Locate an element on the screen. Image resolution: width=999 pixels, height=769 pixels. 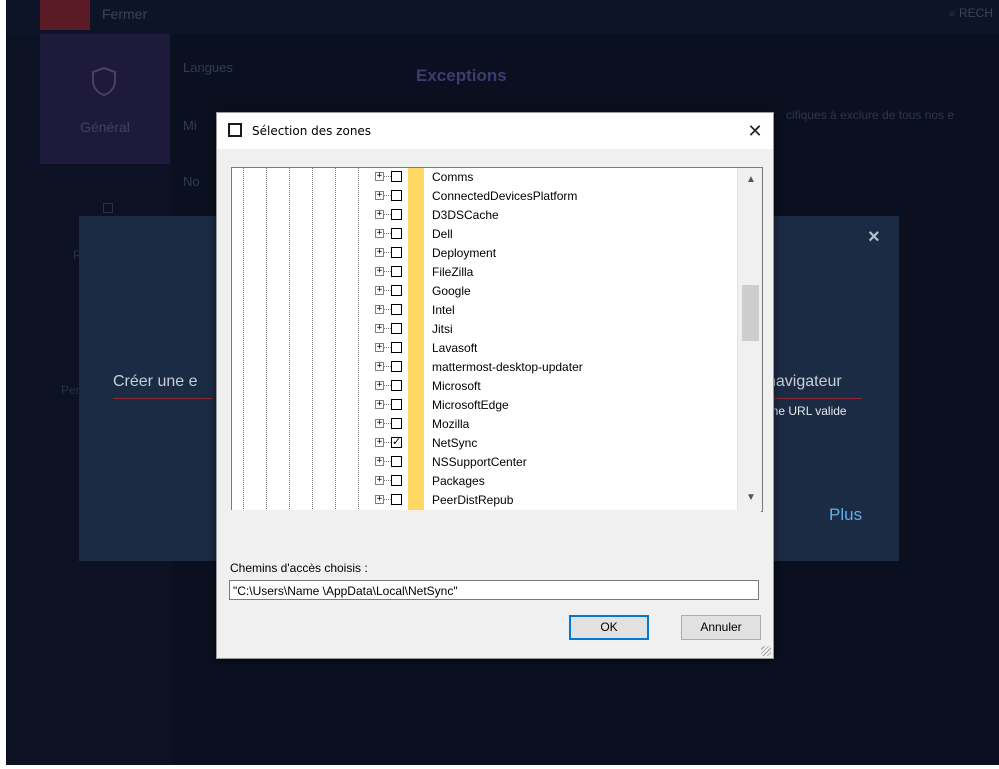
tree-row: + MicrosoftEdge is located at coordinates (489, 406).